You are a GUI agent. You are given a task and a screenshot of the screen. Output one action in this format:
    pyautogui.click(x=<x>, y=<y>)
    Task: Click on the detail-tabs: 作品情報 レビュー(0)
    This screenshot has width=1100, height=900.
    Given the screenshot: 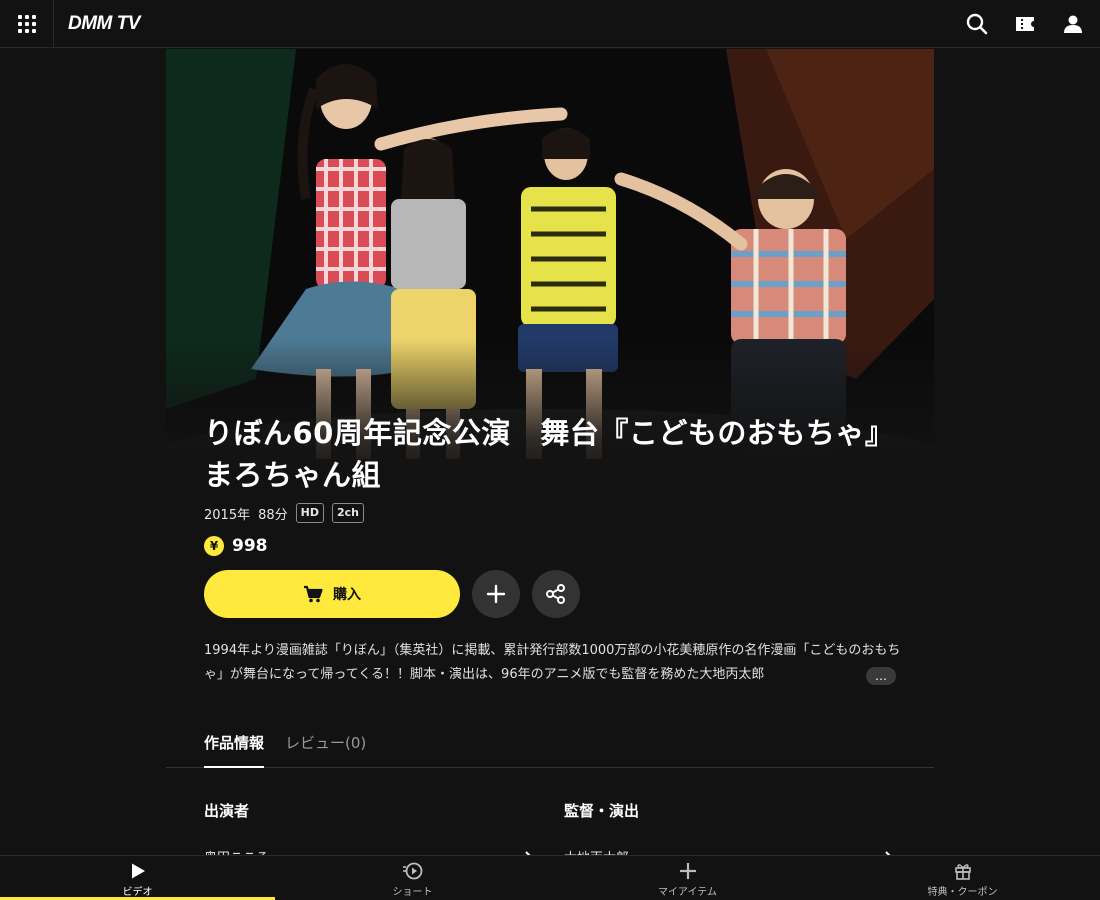 What is the action you would take?
    pyautogui.click(x=550, y=745)
    